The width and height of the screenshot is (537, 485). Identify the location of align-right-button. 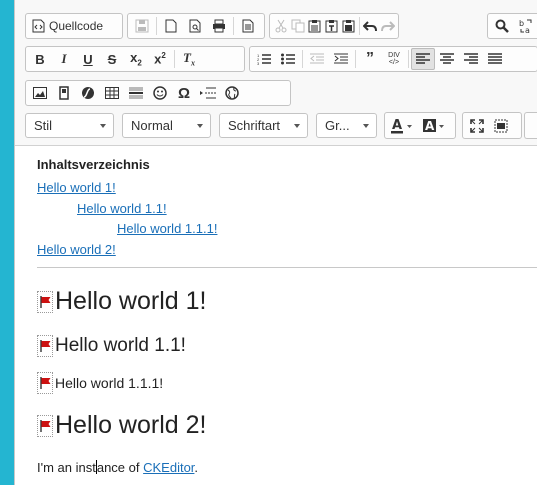
(471, 59).